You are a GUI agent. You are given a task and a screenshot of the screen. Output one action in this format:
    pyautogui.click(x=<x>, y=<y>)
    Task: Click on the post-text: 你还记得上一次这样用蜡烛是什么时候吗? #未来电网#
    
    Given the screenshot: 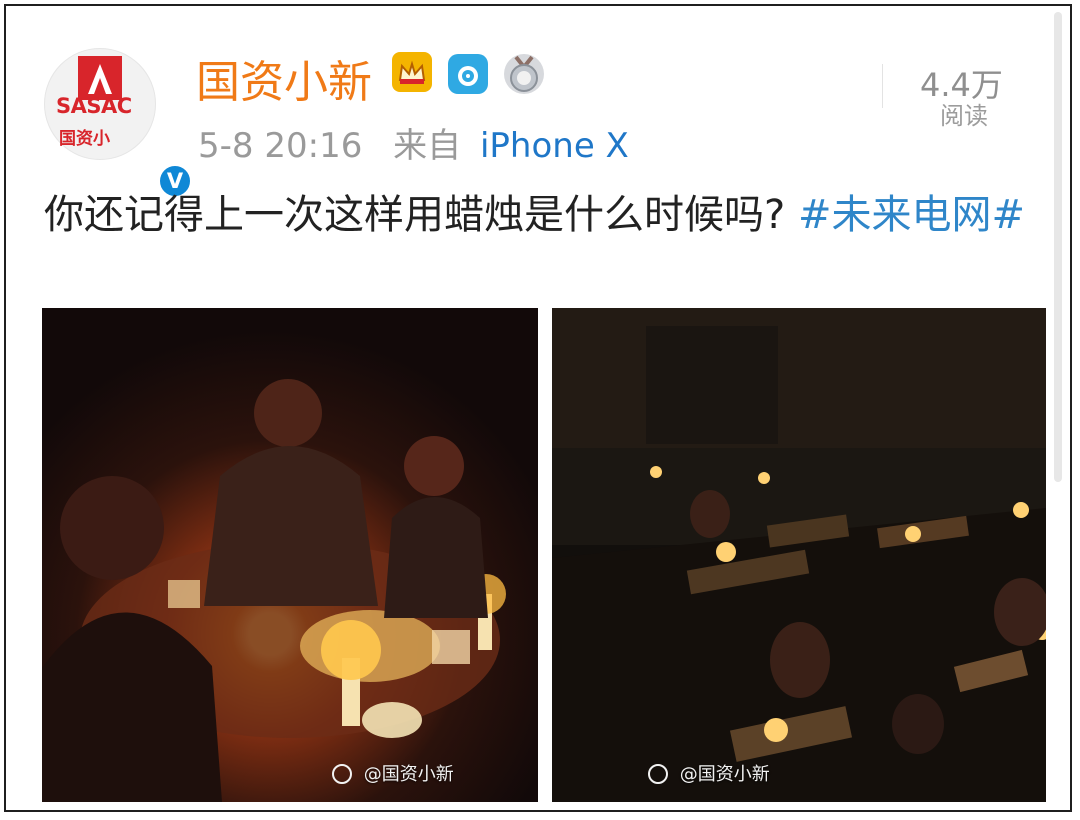 What is the action you would take?
    pyautogui.click(x=544, y=215)
    